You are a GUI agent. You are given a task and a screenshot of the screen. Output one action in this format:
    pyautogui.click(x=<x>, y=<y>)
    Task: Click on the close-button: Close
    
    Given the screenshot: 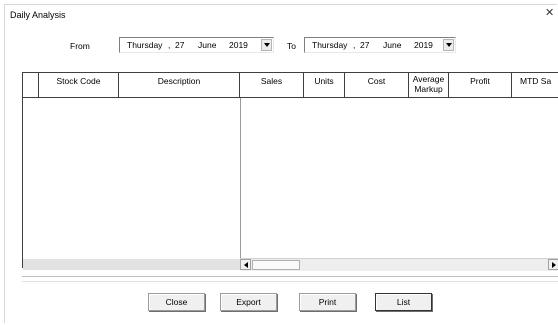 What is the action you would take?
    pyautogui.click(x=176, y=302)
    